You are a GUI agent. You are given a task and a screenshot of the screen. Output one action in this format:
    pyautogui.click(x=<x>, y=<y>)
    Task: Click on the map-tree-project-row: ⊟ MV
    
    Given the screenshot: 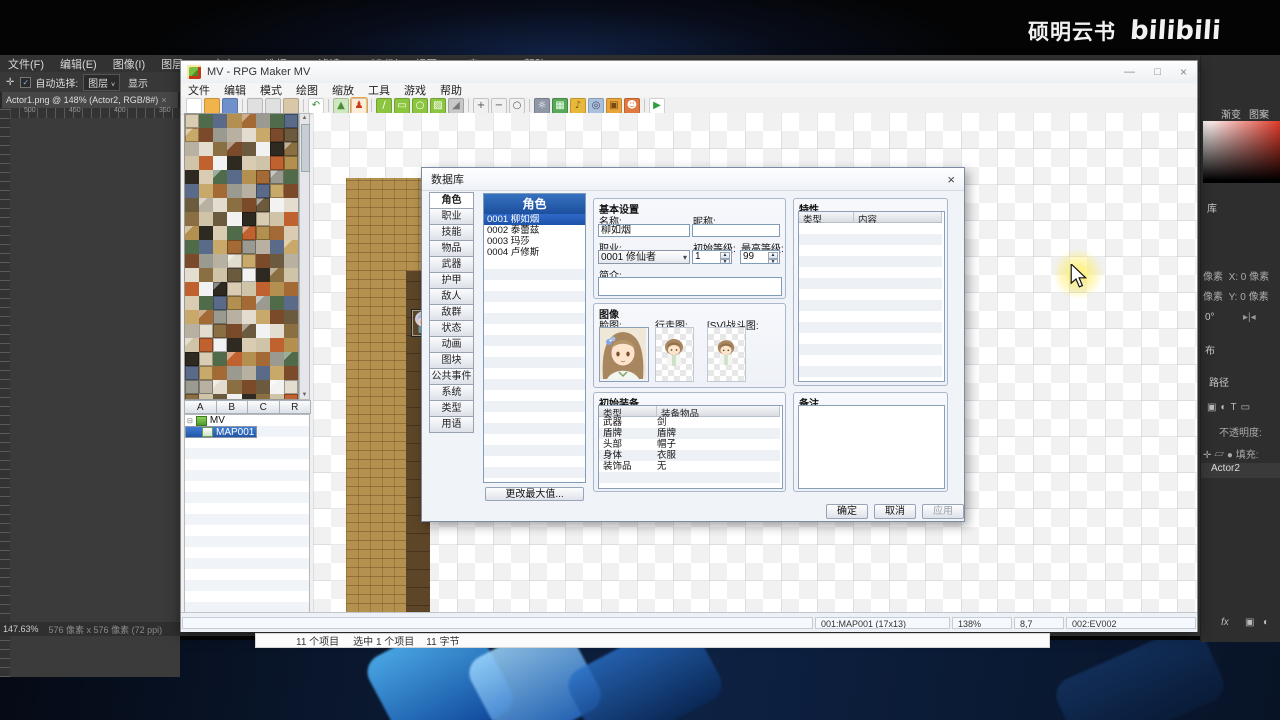 What is the action you would take?
    pyautogui.click(x=247, y=420)
    